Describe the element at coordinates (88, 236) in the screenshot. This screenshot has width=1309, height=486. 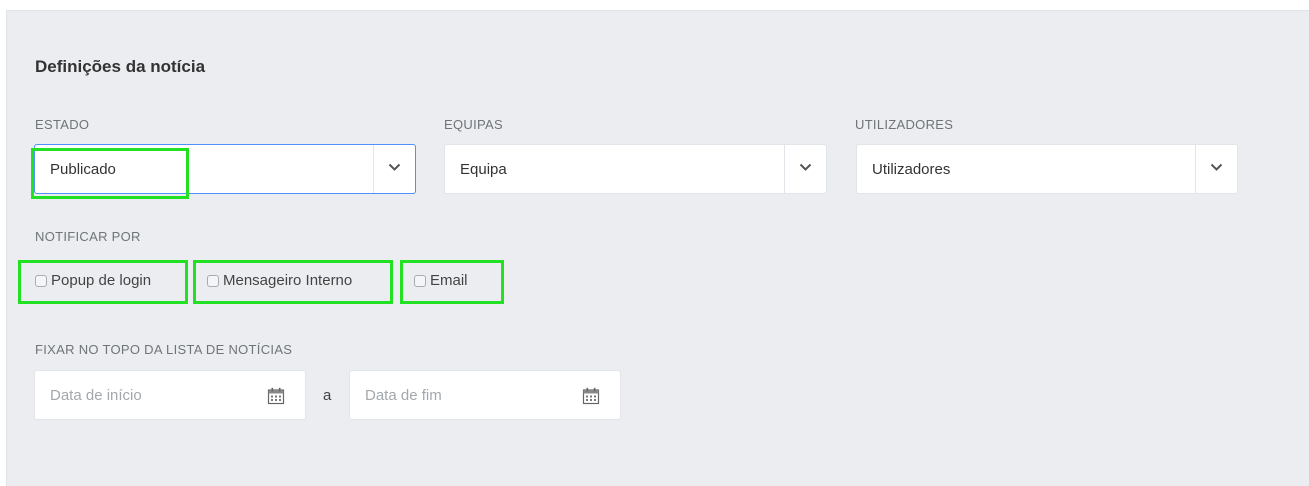
I see `notificar-label: NOTIFICAR POR` at that location.